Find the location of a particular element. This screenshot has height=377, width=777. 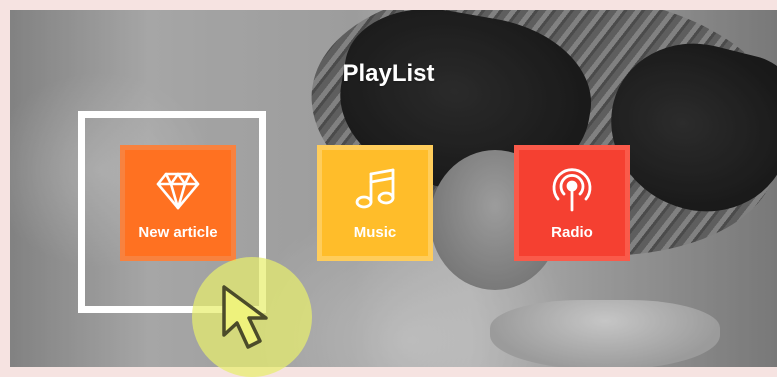

music-tile: Music is located at coordinates (375, 203).